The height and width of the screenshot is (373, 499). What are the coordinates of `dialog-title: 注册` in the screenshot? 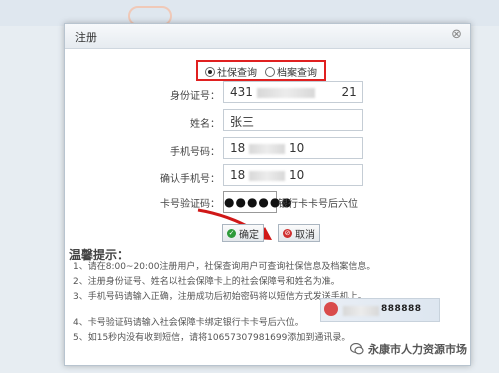 It's located at (86, 37).